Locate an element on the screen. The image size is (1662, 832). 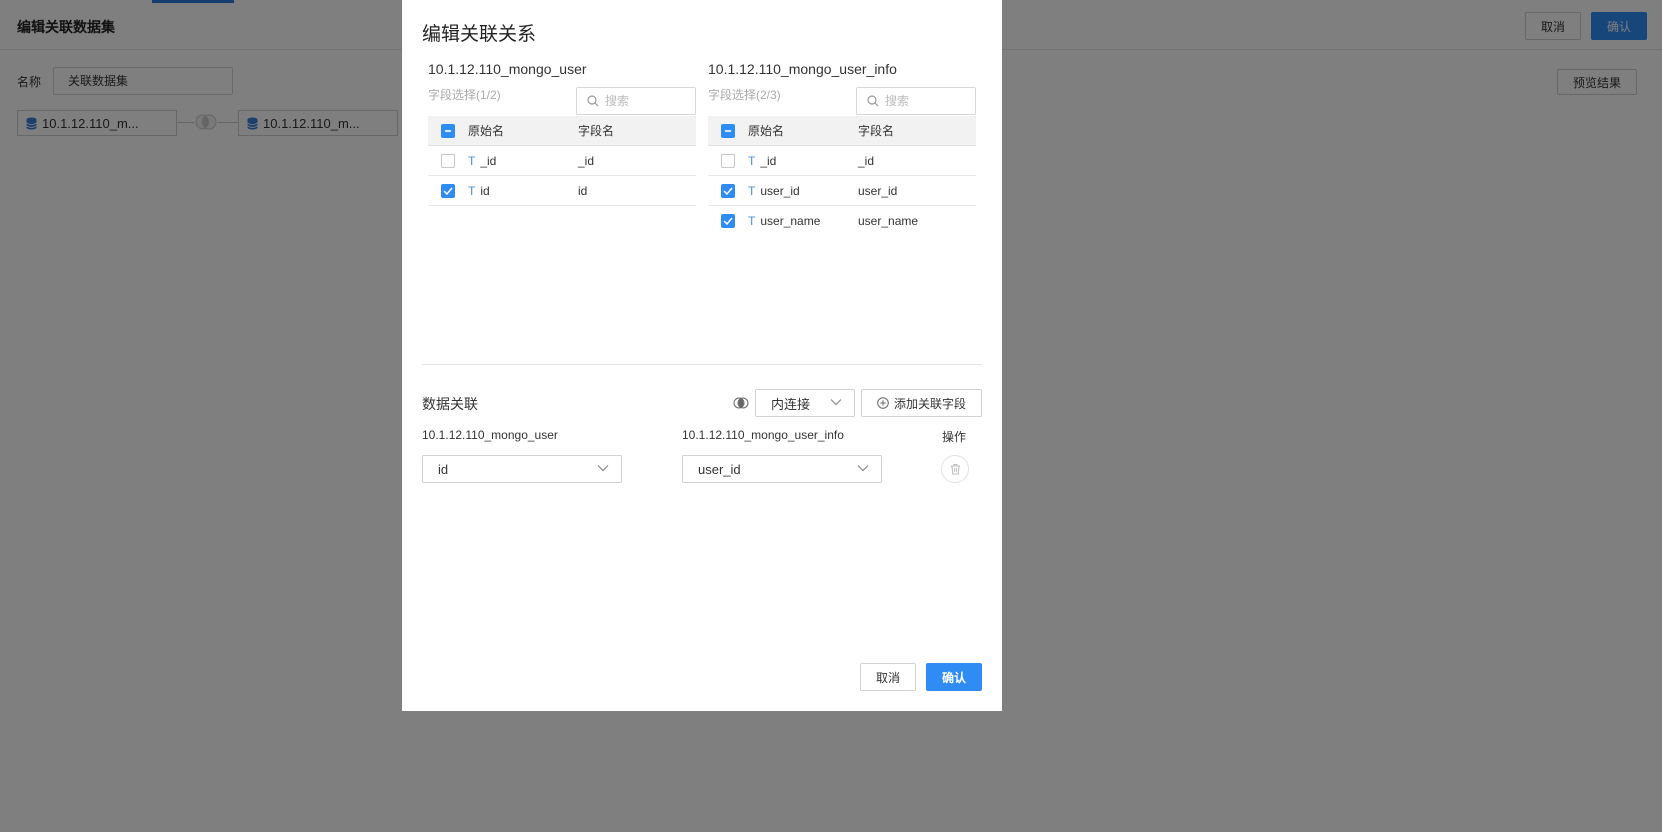
right-relation-label: 10.1.12.110_mongo_user_info is located at coordinates (763, 435).